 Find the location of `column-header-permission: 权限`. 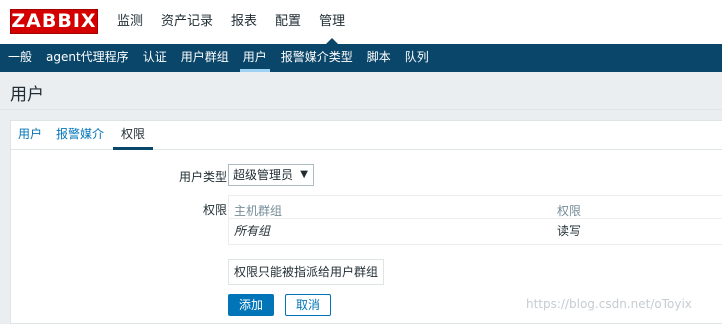

column-header-permission: 权限 is located at coordinates (569, 211).